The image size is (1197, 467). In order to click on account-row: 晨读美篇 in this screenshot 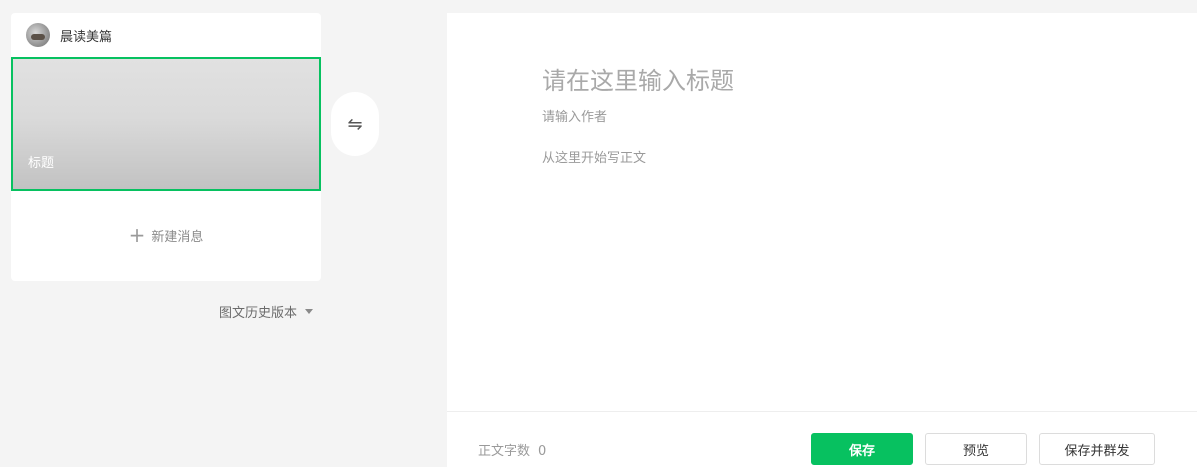, I will do `click(69, 35)`.